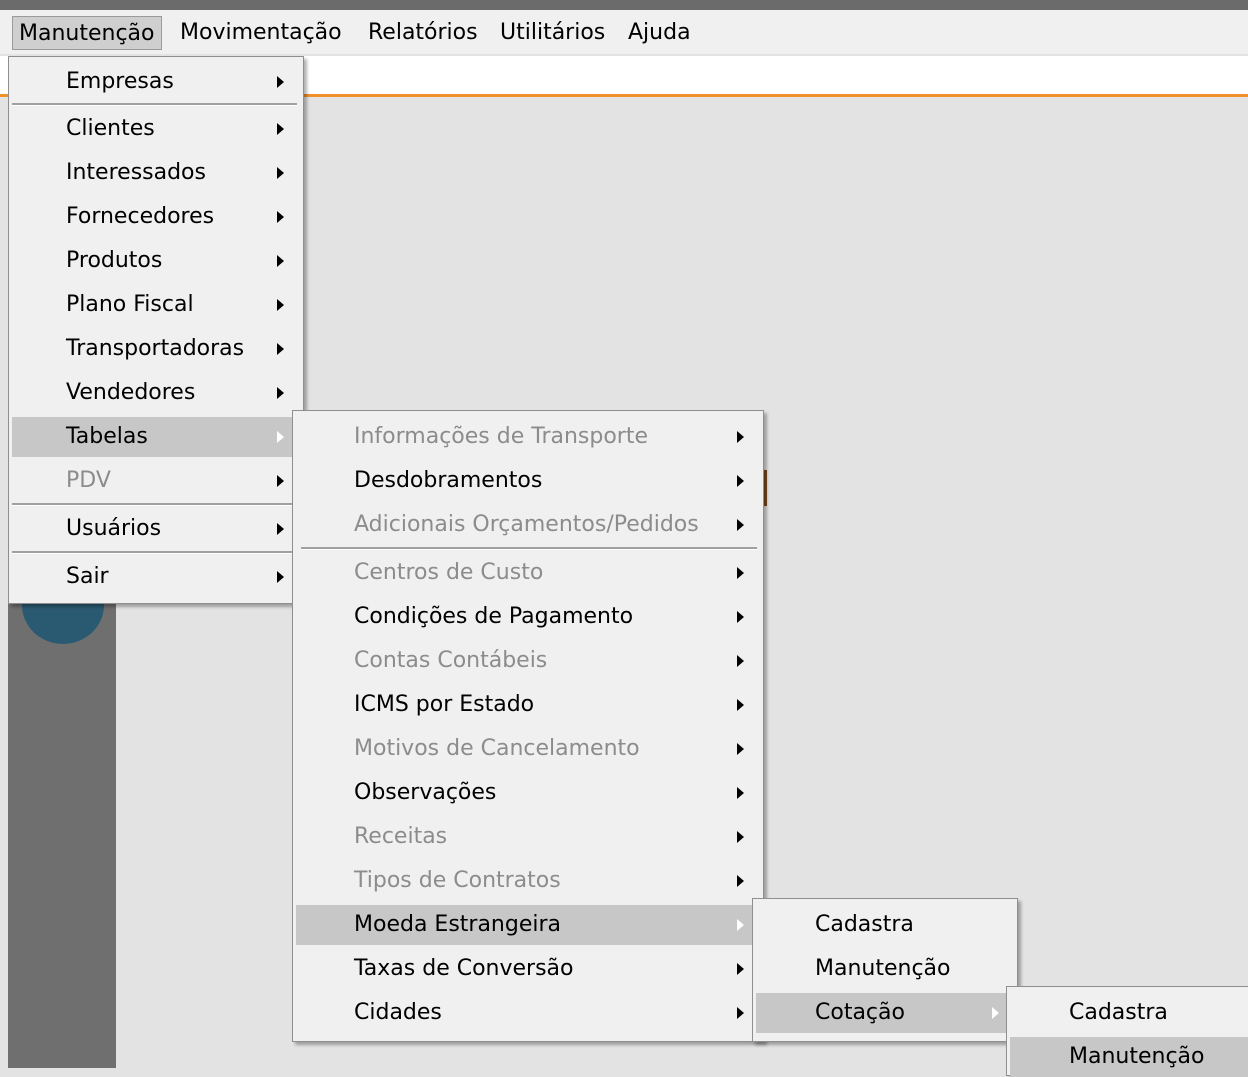 This screenshot has height=1077, width=1248. What do you see at coordinates (156, 437) in the screenshot?
I see `manutencao-item-tabelas: Tabelas` at bounding box center [156, 437].